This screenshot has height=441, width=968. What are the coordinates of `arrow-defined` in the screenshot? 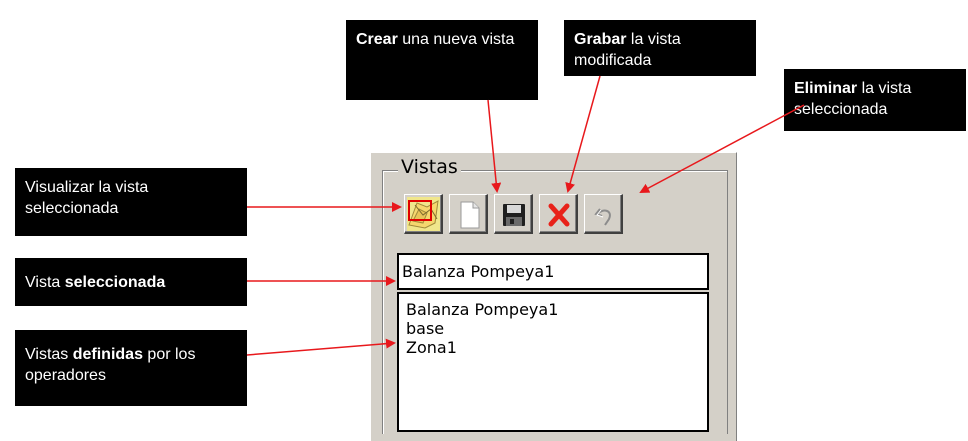 It's located at (321, 347).